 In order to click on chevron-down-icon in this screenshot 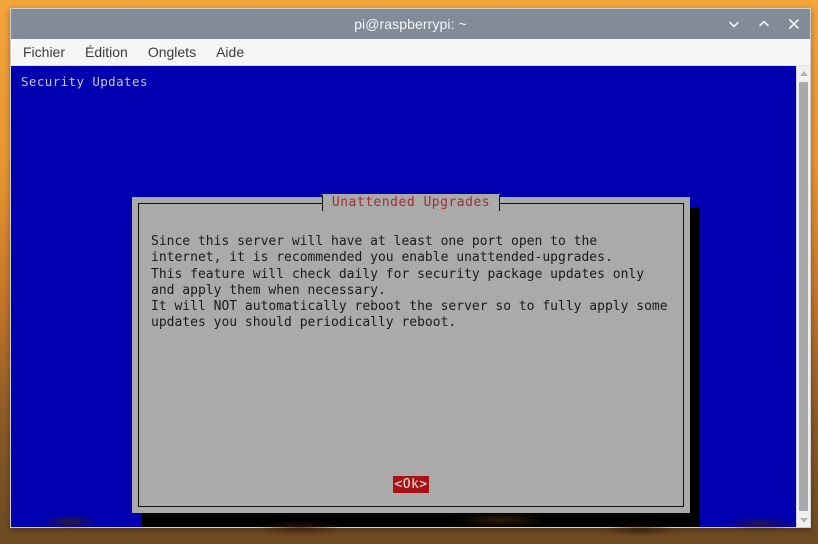, I will do `click(734, 24)`.